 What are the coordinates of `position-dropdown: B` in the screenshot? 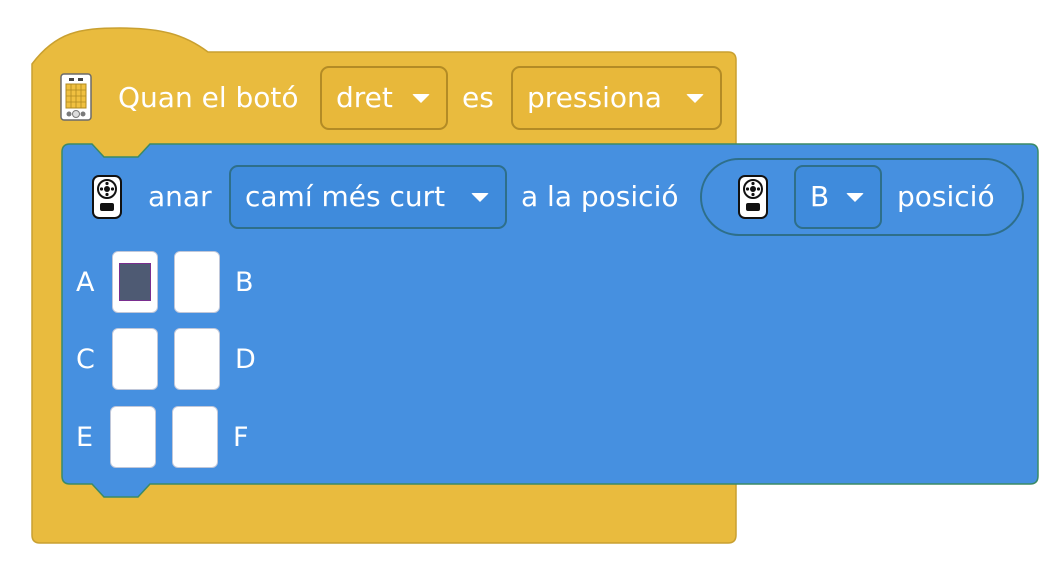 It's located at (838, 197).